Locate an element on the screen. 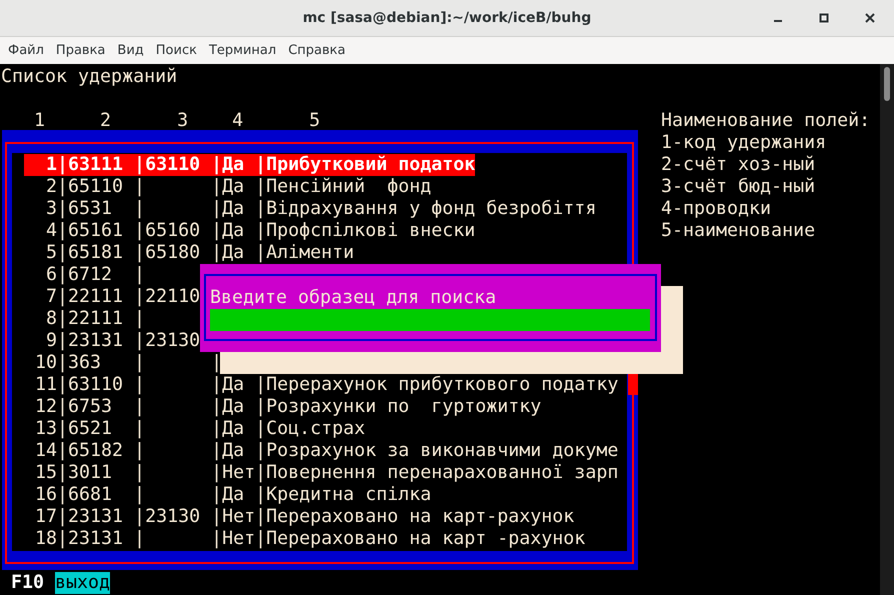 This screenshot has height=595, width=894. legend-text: 3-счёт бюд-ный is located at coordinates (738, 187).